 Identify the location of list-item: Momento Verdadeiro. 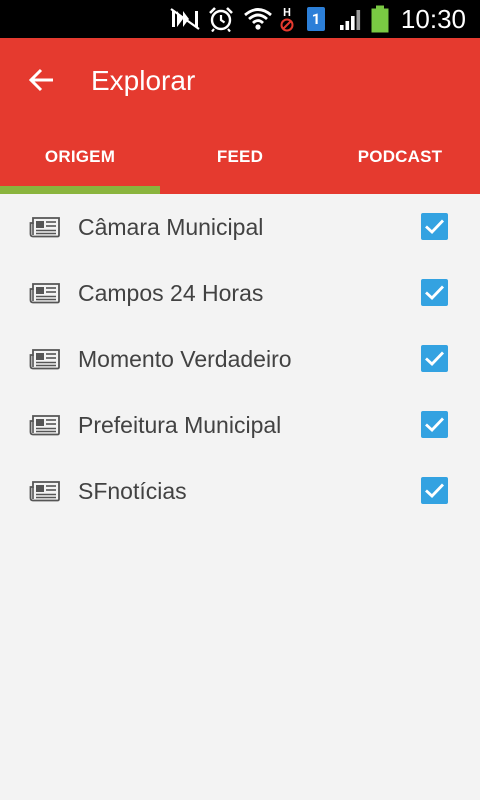
(240, 359).